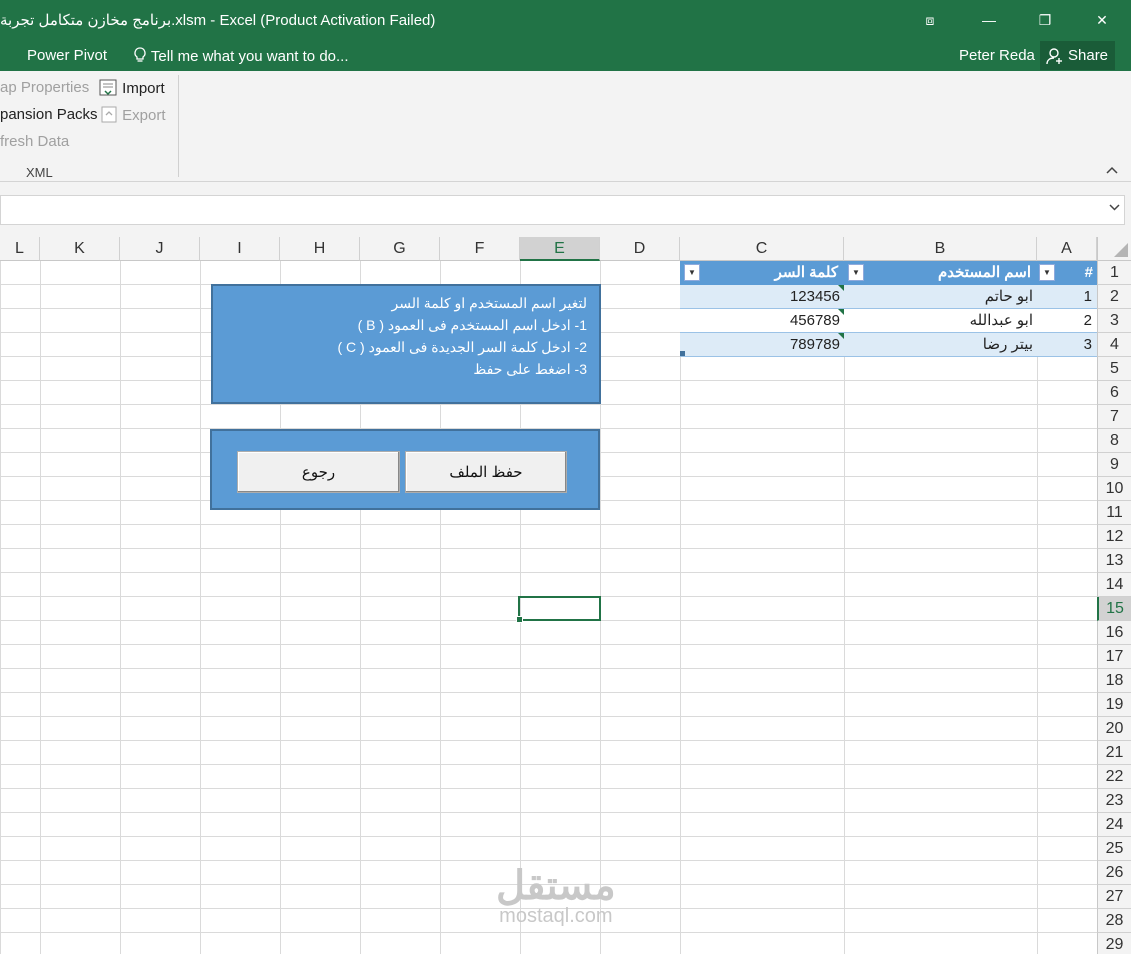 The image size is (1131, 954). I want to click on table-cell-username: ابو حاتم, so click(940, 297).